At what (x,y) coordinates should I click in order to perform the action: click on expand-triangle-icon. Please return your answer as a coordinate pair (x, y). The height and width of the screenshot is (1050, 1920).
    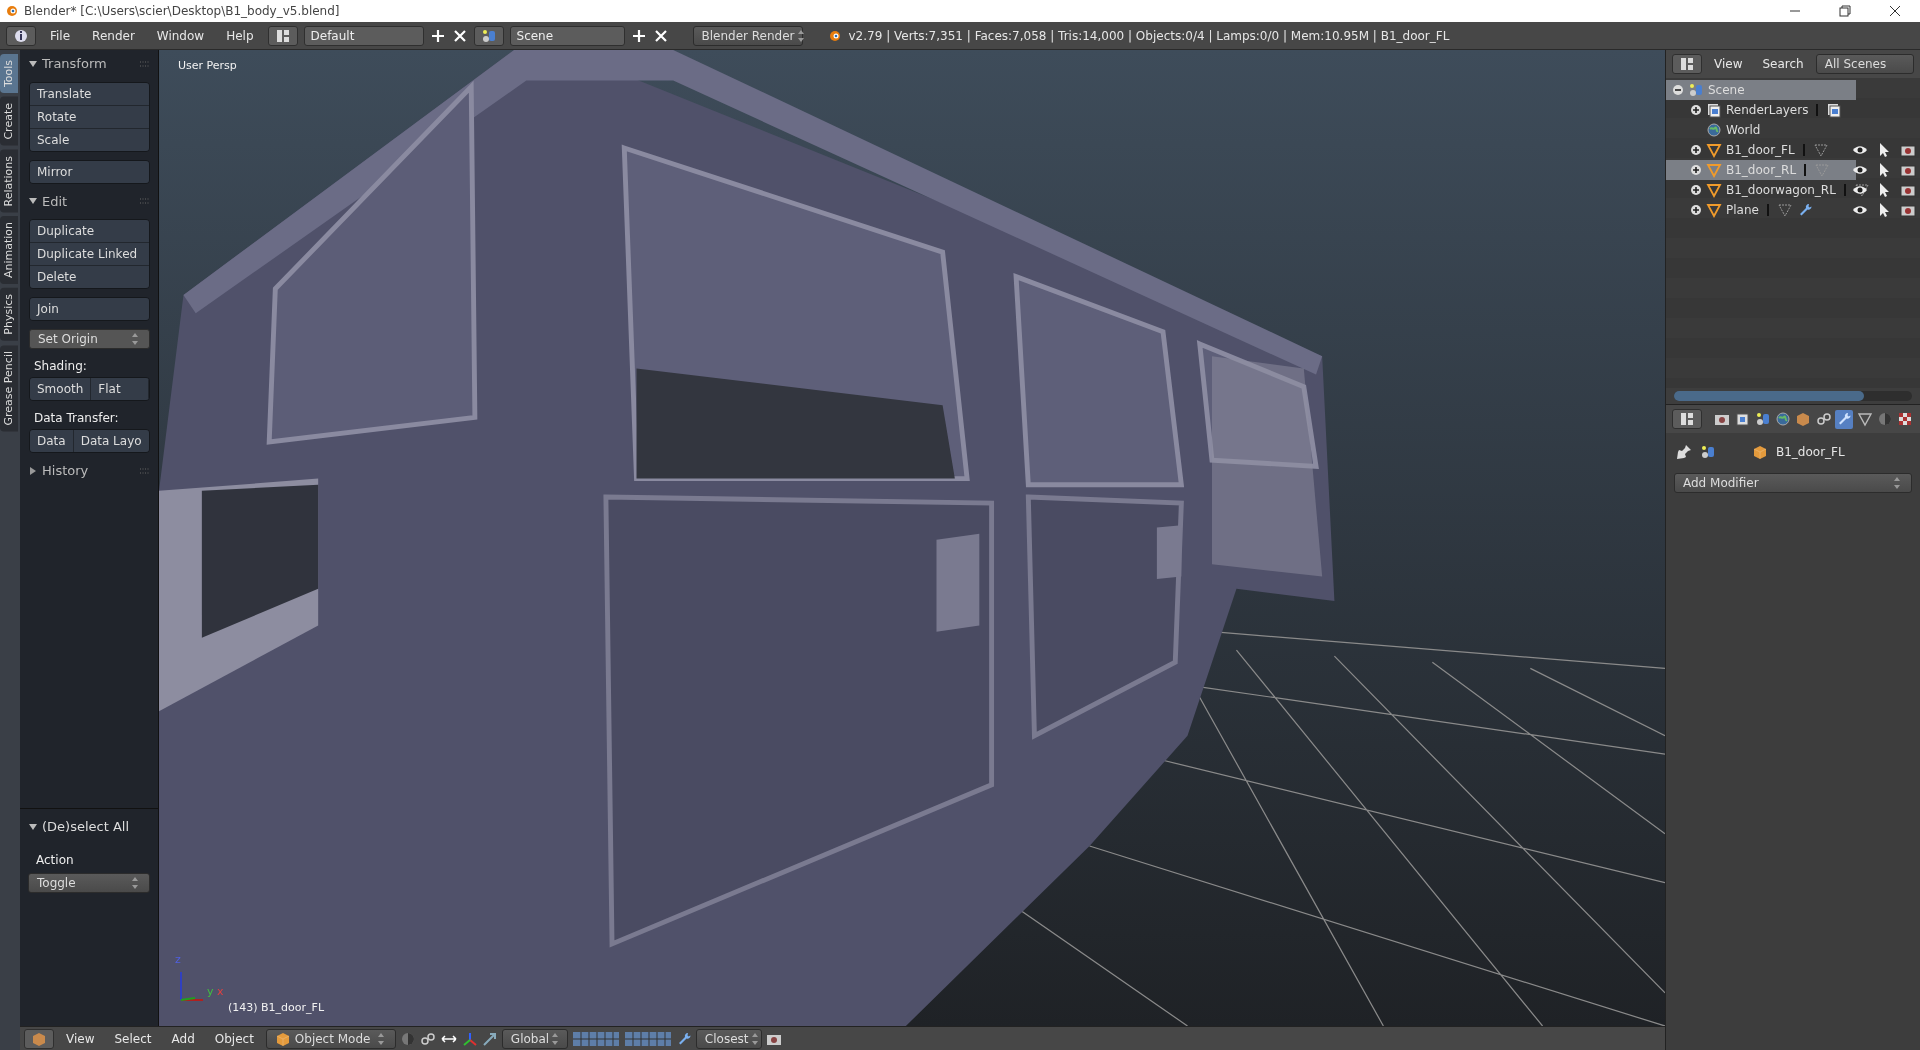
    Looking at the image, I should click on (33, 470).